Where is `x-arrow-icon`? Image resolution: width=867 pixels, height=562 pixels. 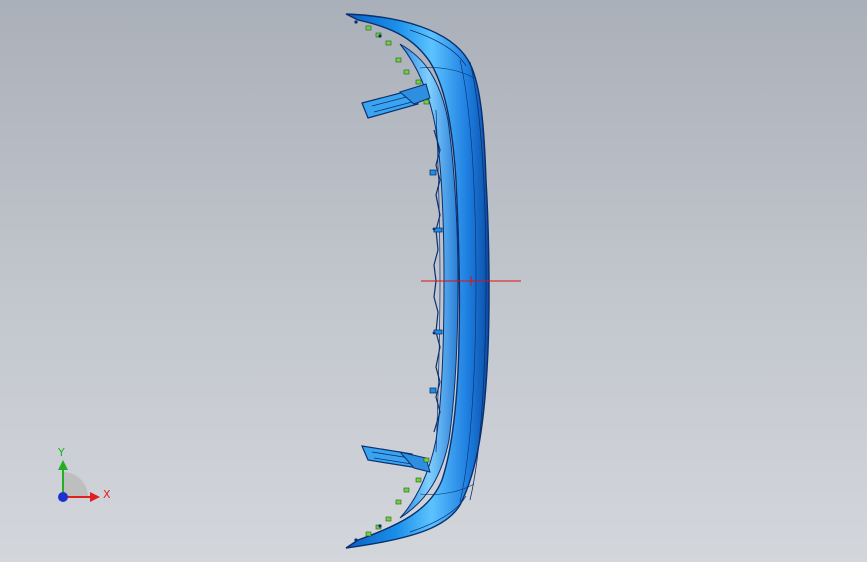 x-arrow-icon is located at coordinates (95, 497).